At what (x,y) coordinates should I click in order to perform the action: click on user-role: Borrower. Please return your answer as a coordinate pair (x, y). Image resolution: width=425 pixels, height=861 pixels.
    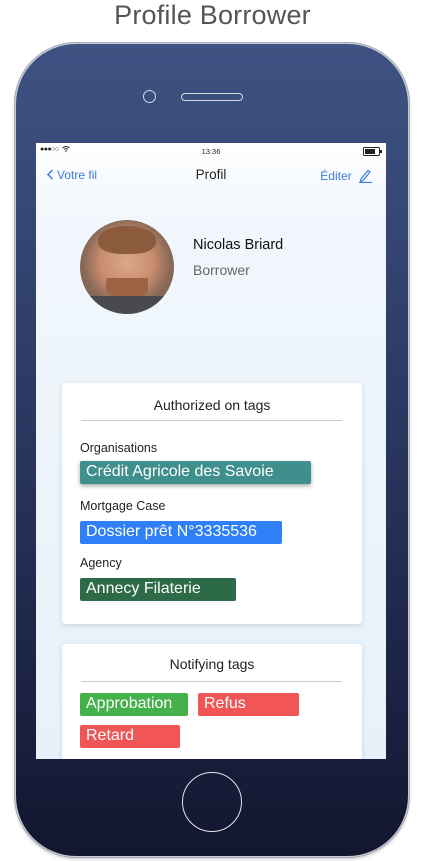
    Looking at the image, I should click on (221, 270).